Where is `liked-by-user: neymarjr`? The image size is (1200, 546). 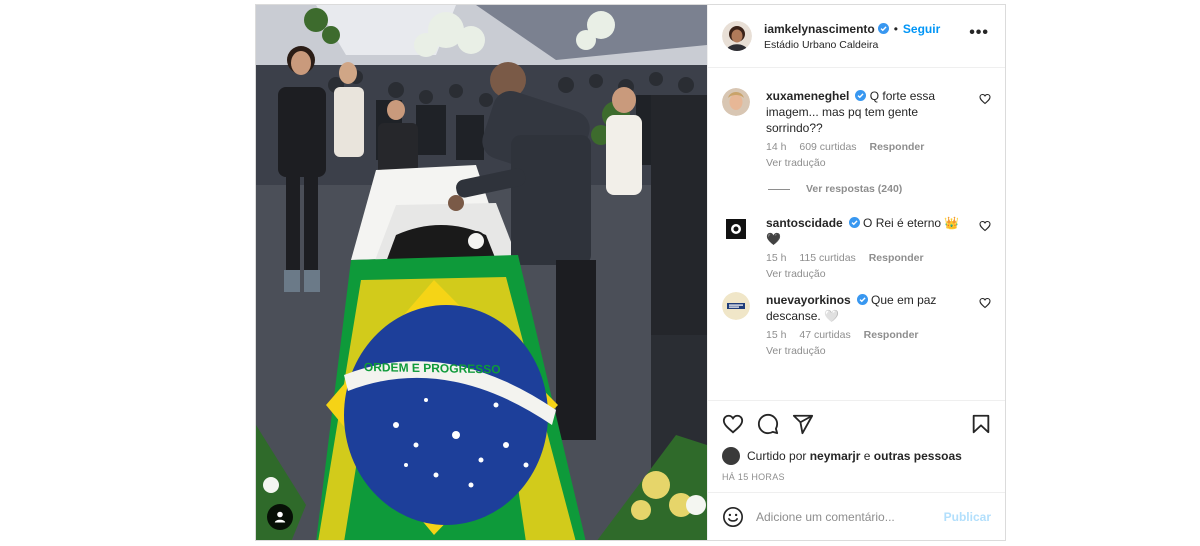 liked-by-user: neymarjr is located at coordinates (835, 456).